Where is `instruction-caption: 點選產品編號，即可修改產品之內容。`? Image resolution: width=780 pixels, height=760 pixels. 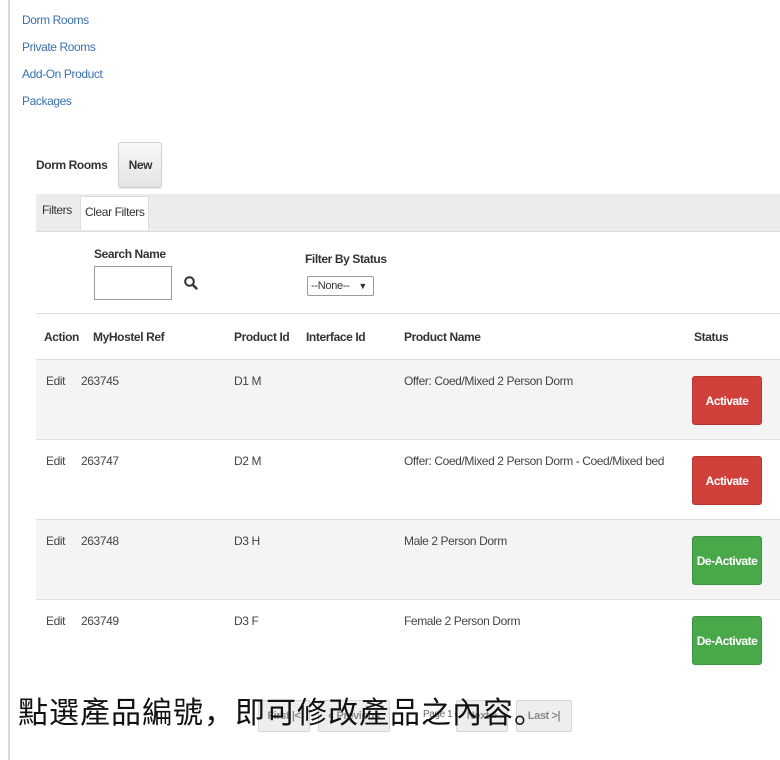
instruction-caption: 點選產品編號，即可修改產品之內容。 is located at coordinates (281, 713).